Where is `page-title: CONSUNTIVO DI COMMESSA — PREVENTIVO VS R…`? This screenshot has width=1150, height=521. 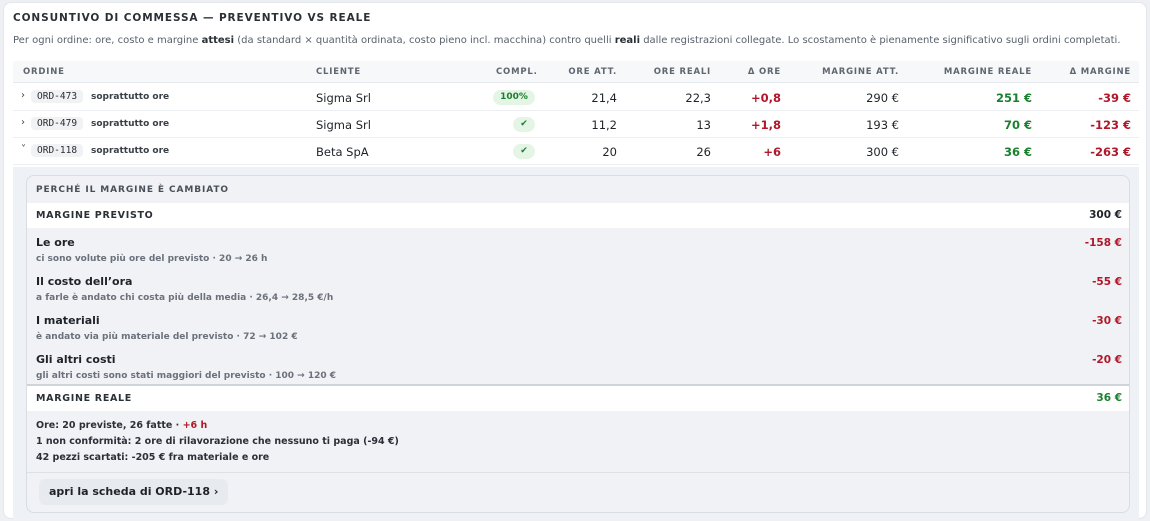
page-title: CONSUNTIVO DI COMMESSA — PREVENTIVO VS R… is located at coordinates (192, 18).